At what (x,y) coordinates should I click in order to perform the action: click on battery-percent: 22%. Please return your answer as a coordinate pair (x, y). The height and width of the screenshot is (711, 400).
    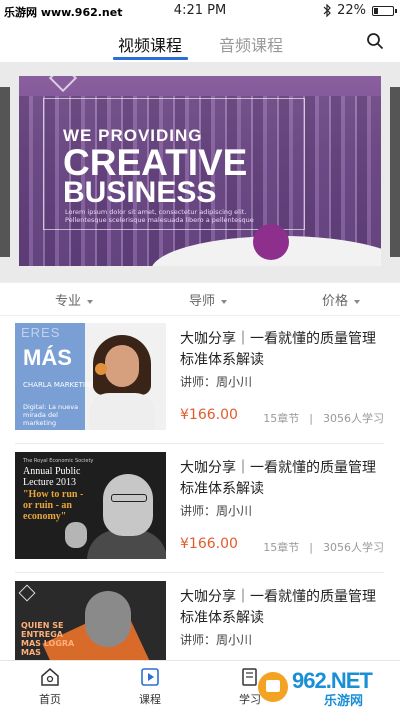
    Looking at the image, I should click on (351, 10).